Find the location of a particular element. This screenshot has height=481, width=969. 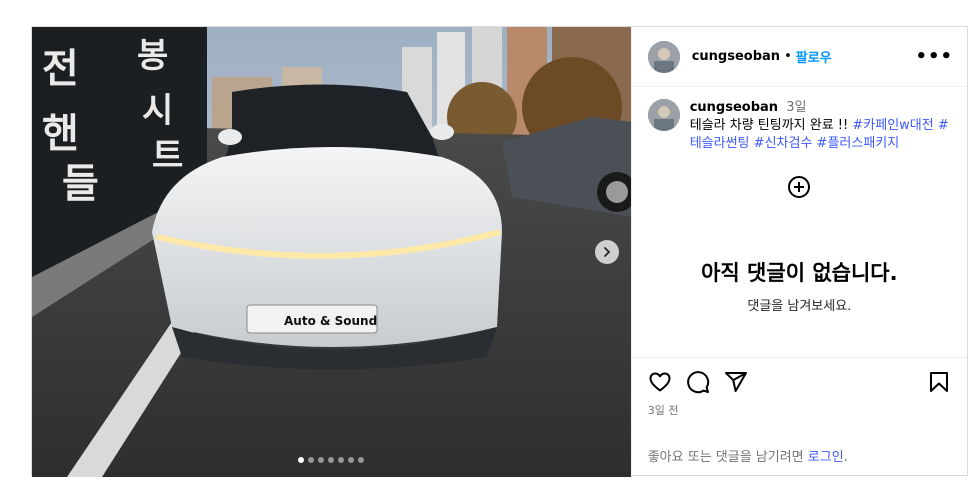

caption-username: cungseoban is located at coordinates (734, 107).